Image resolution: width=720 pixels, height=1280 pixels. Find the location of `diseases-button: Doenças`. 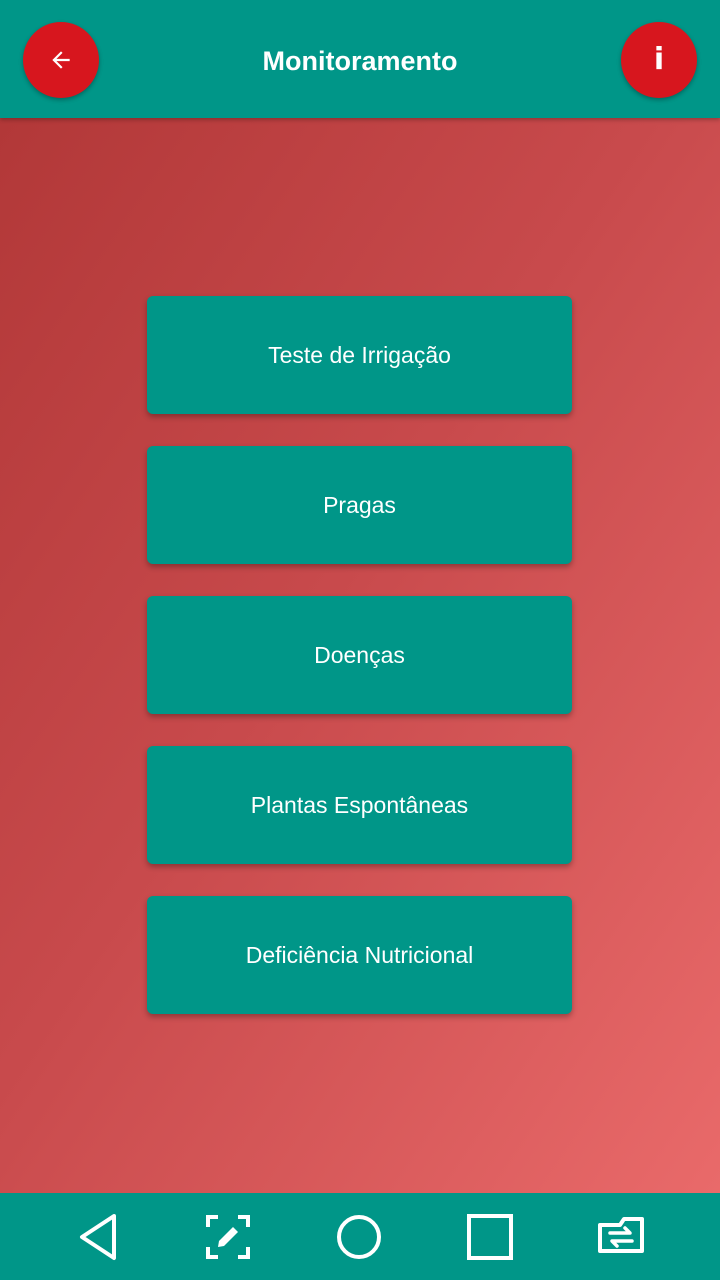

diseases-button: Doenças is located at coordinates (359, 655).